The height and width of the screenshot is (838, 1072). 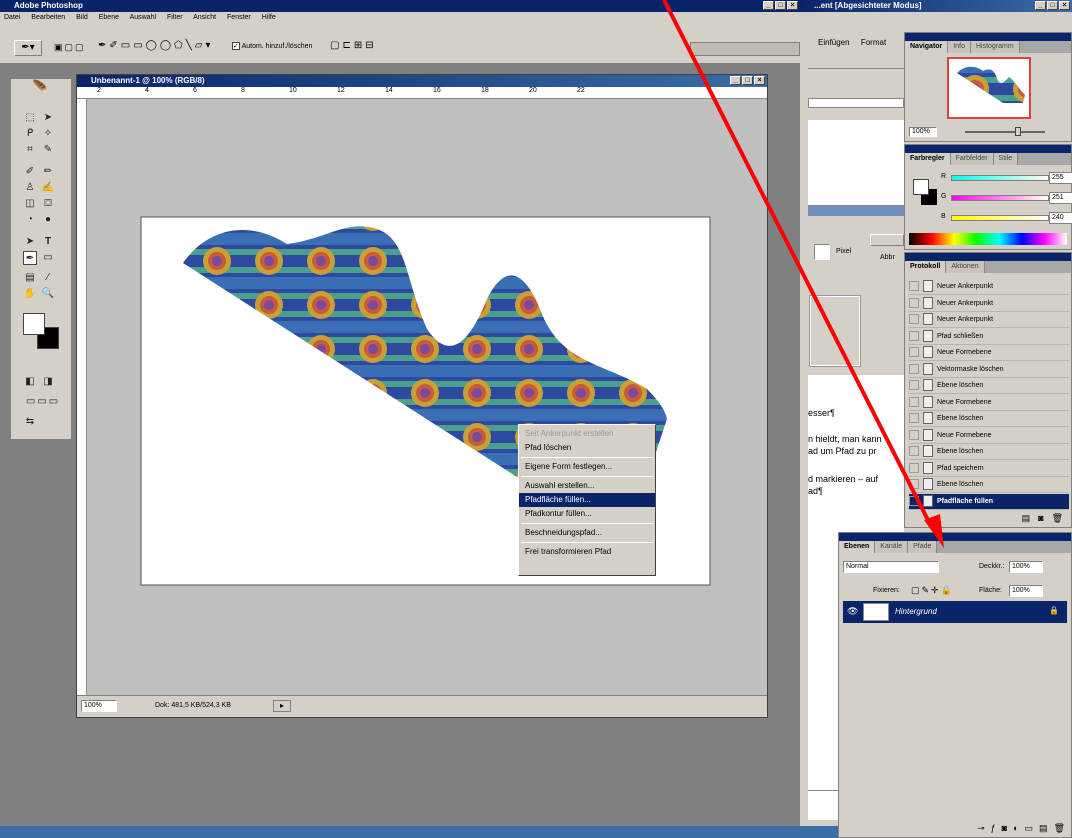 What do you see at coordinates (109, 17) in the screenshot?
I see `menu-ebene: Ebene` at bounding box center [109, 17].